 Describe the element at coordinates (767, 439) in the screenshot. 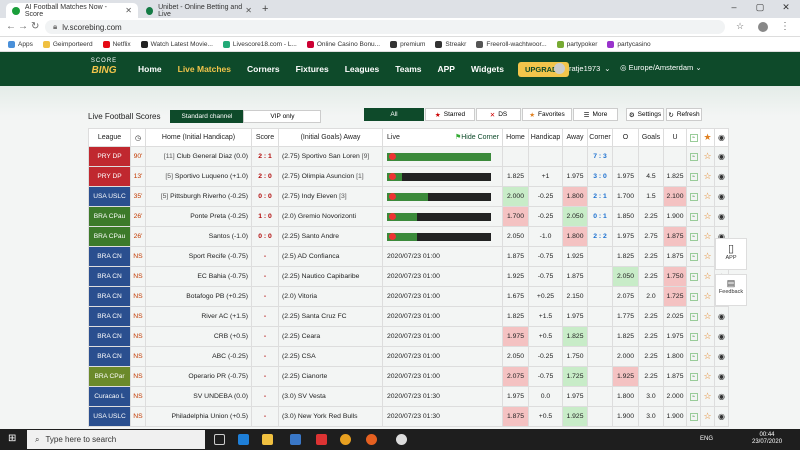

I see `taskbar-clock: 00:44 23/07/2020` at that location.